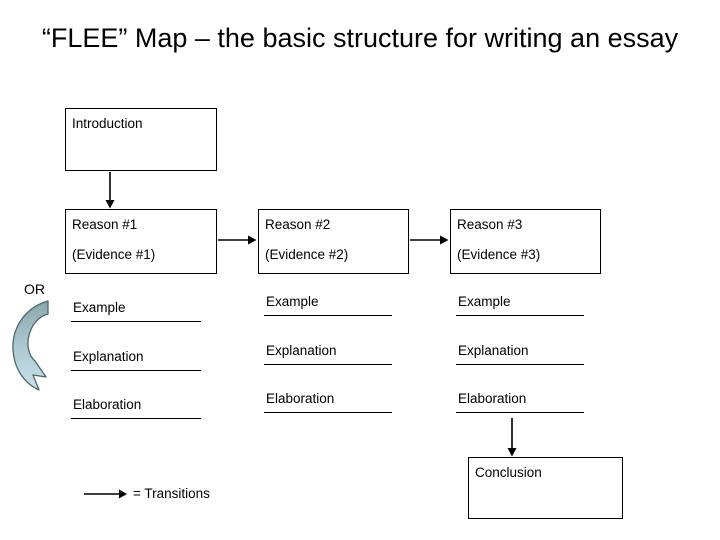 Image resolution: width=720 pixels, height=540 pixels. What do you see at coordinates (512, 437) in the screenshot?
I see `arrow-elaboration-to-conclusion` at bounding box center [512, 437].